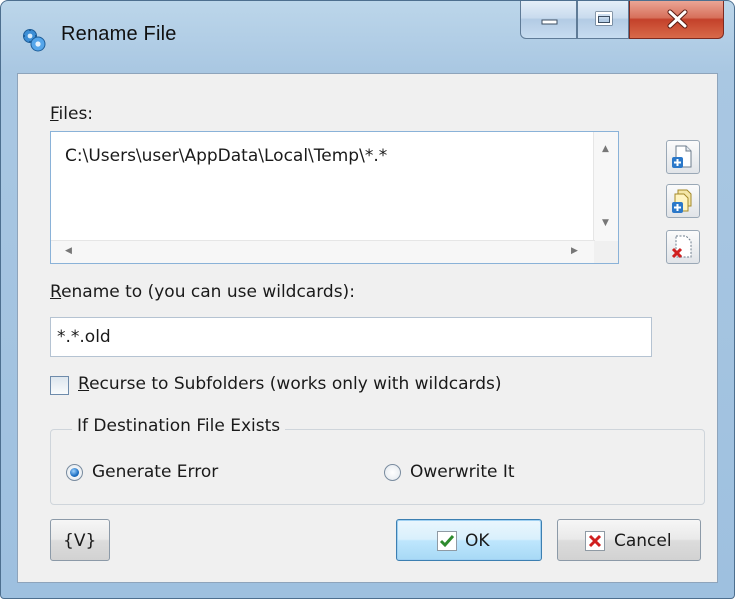  I want to click on close-icon, so click(677, 19).